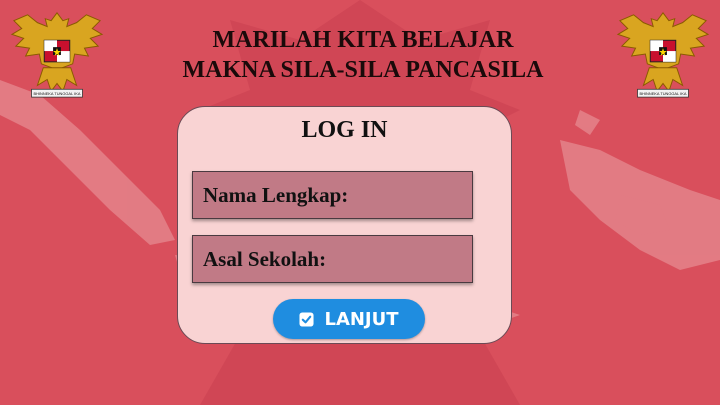  Describe the element at coordinates (361, 319) in the screenshot. I see `continue-button-label: LANJUT` at that location.